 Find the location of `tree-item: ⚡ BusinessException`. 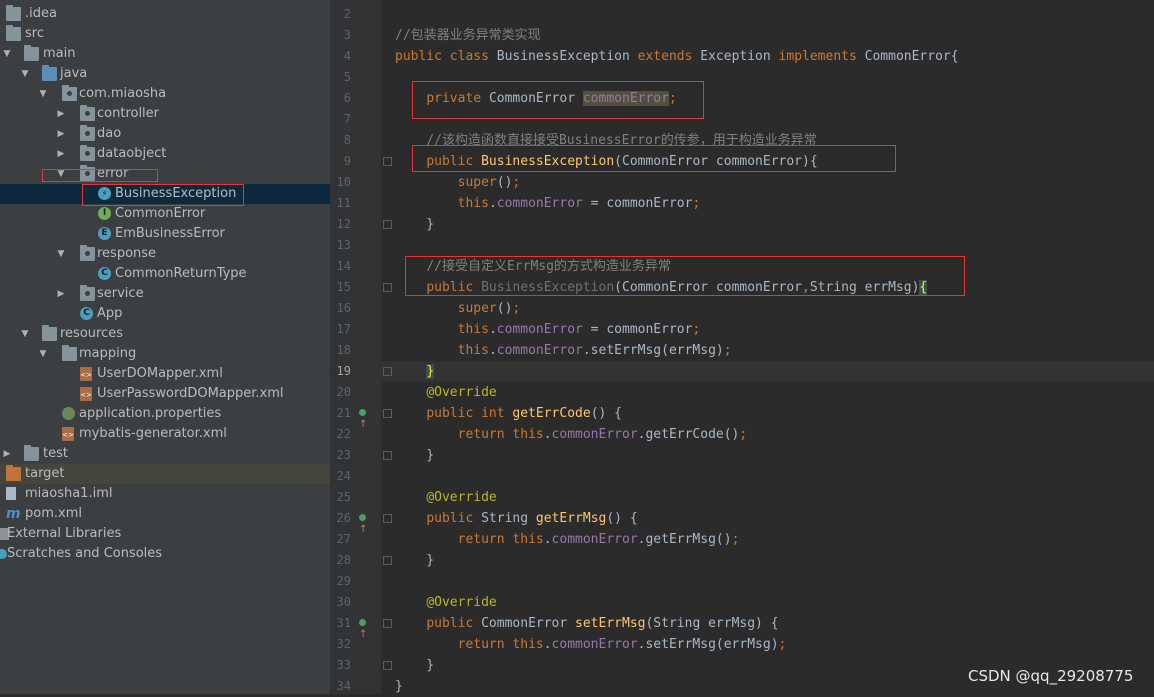

tree-item: ⚡ BusinessException is located at coordinates (165, 194).